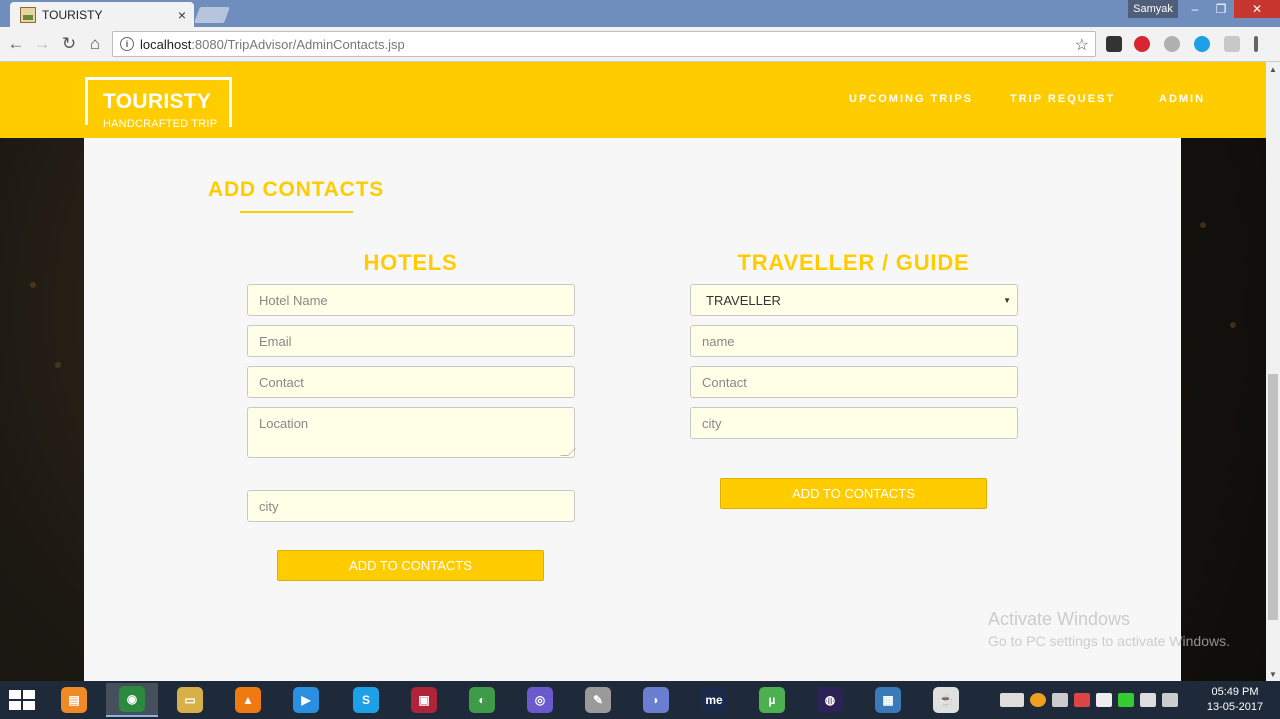 The image size is (1280, 719). Describe the element at coordinates (598, 700) in the screenshot. I see `taskbar-notepad-button: ✎` at that location.